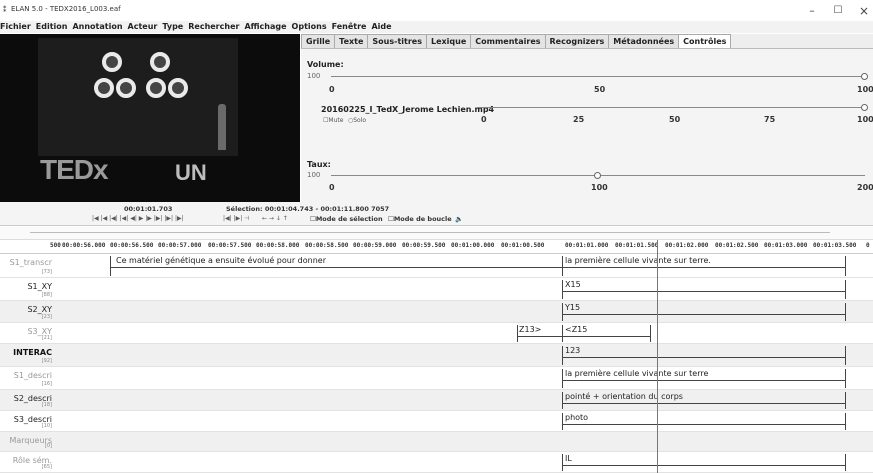 The height and width of the screenshot is (473, 873). What do you see at coordinates (436, 289) in the screenshot?
I see `tier-row: S1_XY [88] X15` at bounding box center [436, 289].